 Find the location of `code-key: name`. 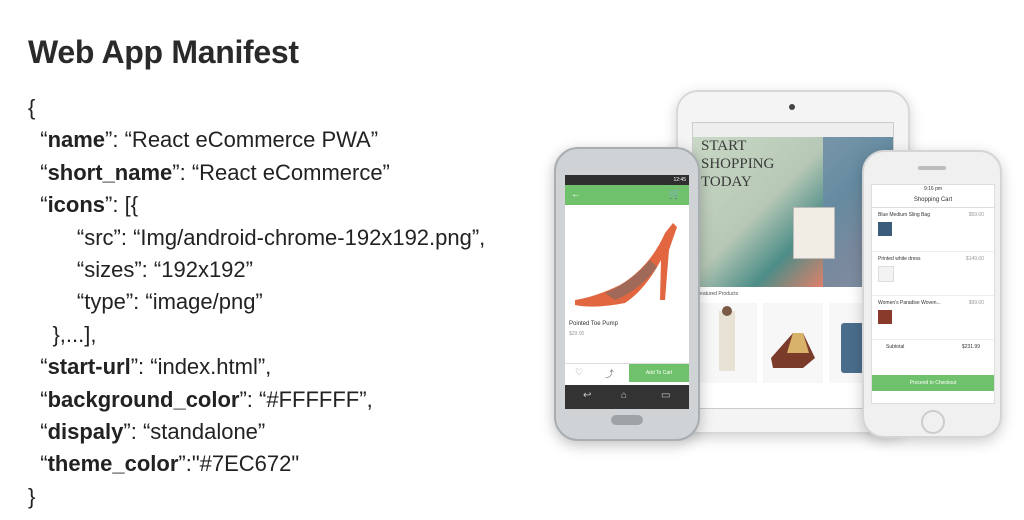

code-key: name is located at coordinates (76, 140).